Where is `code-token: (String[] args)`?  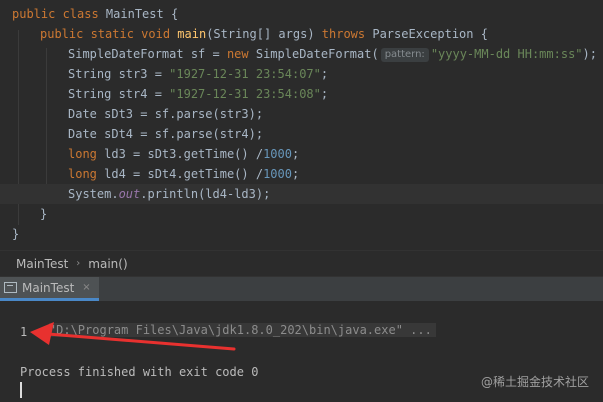 code-token: (String[] args) is located at coordinates (264, 34).